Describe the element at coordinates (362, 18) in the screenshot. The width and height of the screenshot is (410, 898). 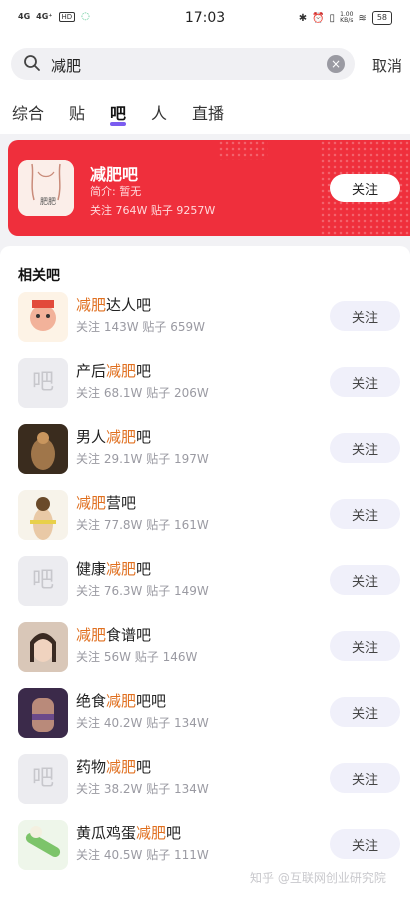
I see `wifi-icon: ≋` at that location.